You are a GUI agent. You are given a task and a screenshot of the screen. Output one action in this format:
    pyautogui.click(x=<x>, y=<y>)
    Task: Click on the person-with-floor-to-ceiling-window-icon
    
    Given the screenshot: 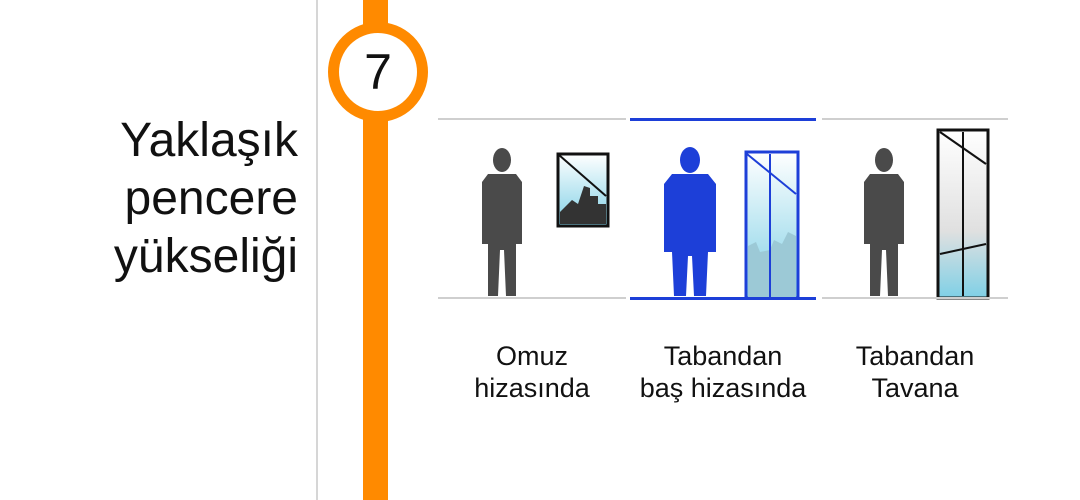 What is the action you would take?
    pyautogui.click(x=927, y=214)
    